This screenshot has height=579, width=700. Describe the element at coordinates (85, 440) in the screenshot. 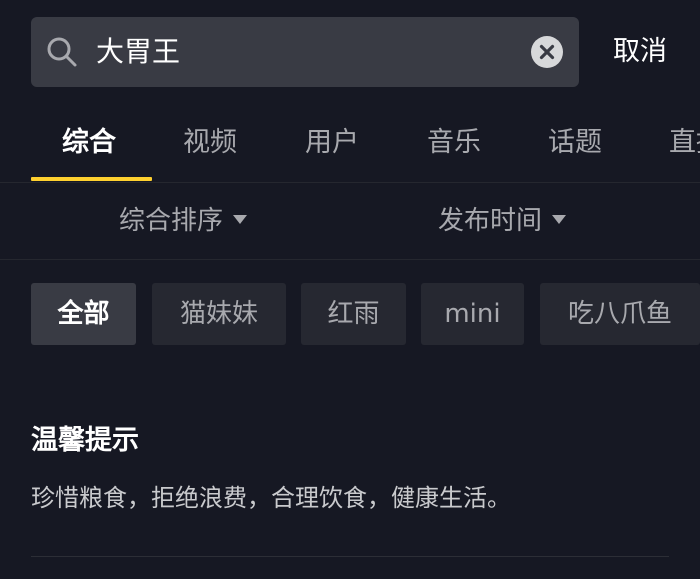

I see `tip-title: 温馨提示` at that location.